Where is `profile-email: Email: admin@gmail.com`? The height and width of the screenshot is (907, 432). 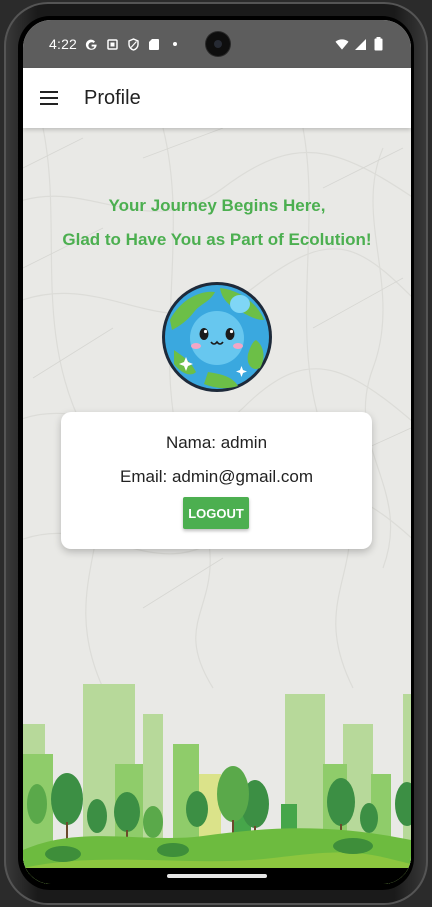
profile-email: Email: admin@gmail.com is located at coordinates (216, 476).